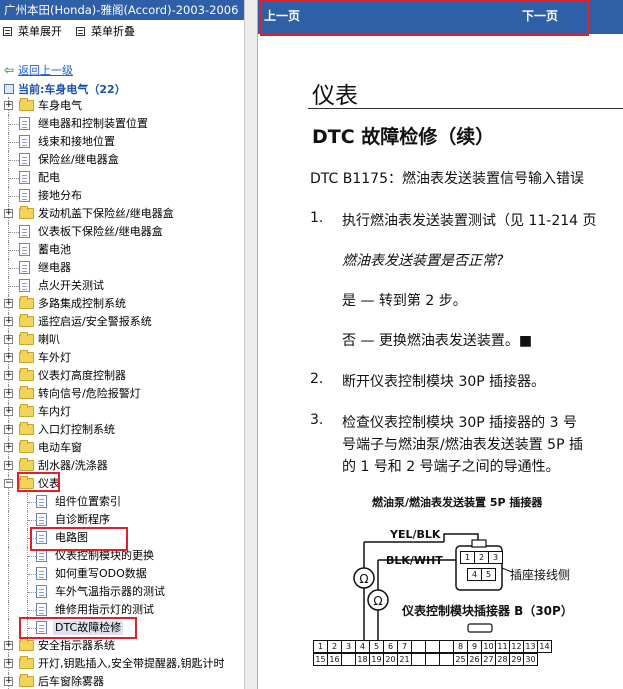  I want to click on tree-item-label: 发动机盖下保险丝/继电器盒, so click(106, 213).